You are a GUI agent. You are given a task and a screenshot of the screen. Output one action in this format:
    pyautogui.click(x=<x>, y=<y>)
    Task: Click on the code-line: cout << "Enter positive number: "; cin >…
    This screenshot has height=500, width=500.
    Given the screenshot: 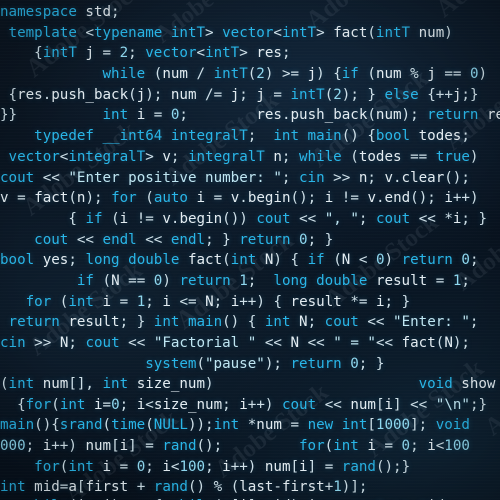 What is the action you would take?
    pyautogui.click(x=235, y=178)
    